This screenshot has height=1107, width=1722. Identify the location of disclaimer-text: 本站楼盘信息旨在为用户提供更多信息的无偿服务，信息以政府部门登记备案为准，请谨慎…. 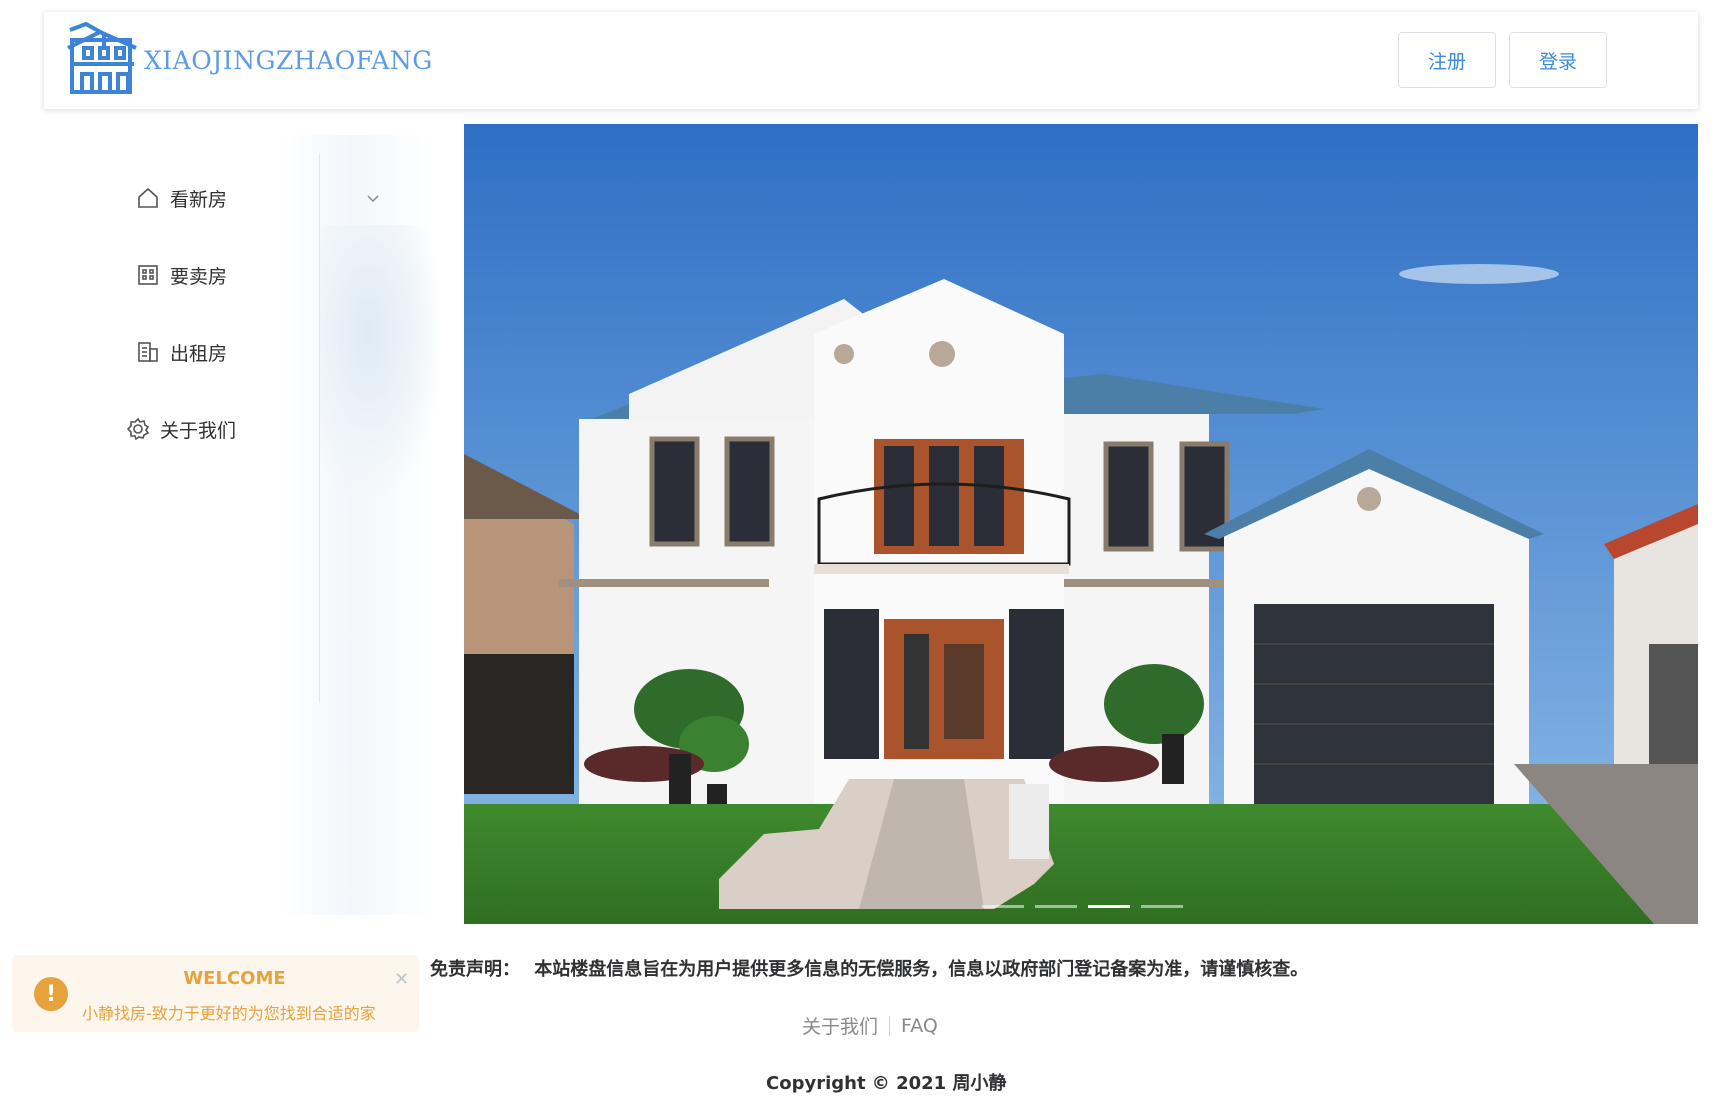
(921, 969).